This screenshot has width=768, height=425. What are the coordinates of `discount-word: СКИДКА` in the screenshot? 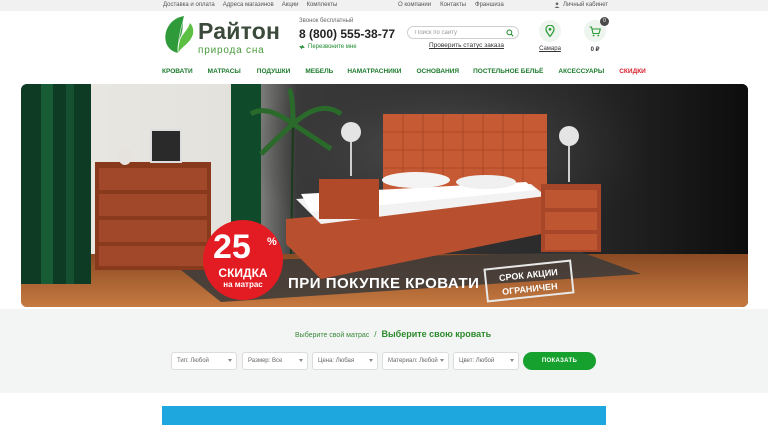 It's located at (243, 273).